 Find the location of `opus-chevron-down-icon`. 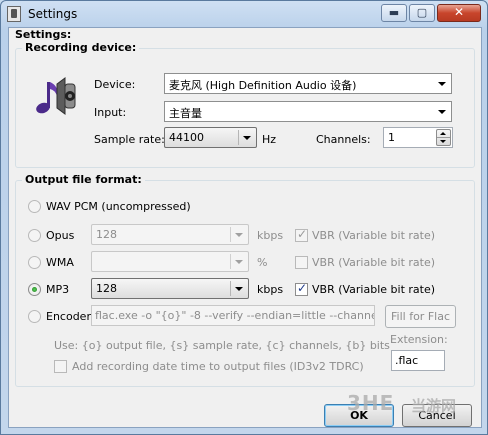

opus-chevron-down-icon is located at coordinates (239, 235).